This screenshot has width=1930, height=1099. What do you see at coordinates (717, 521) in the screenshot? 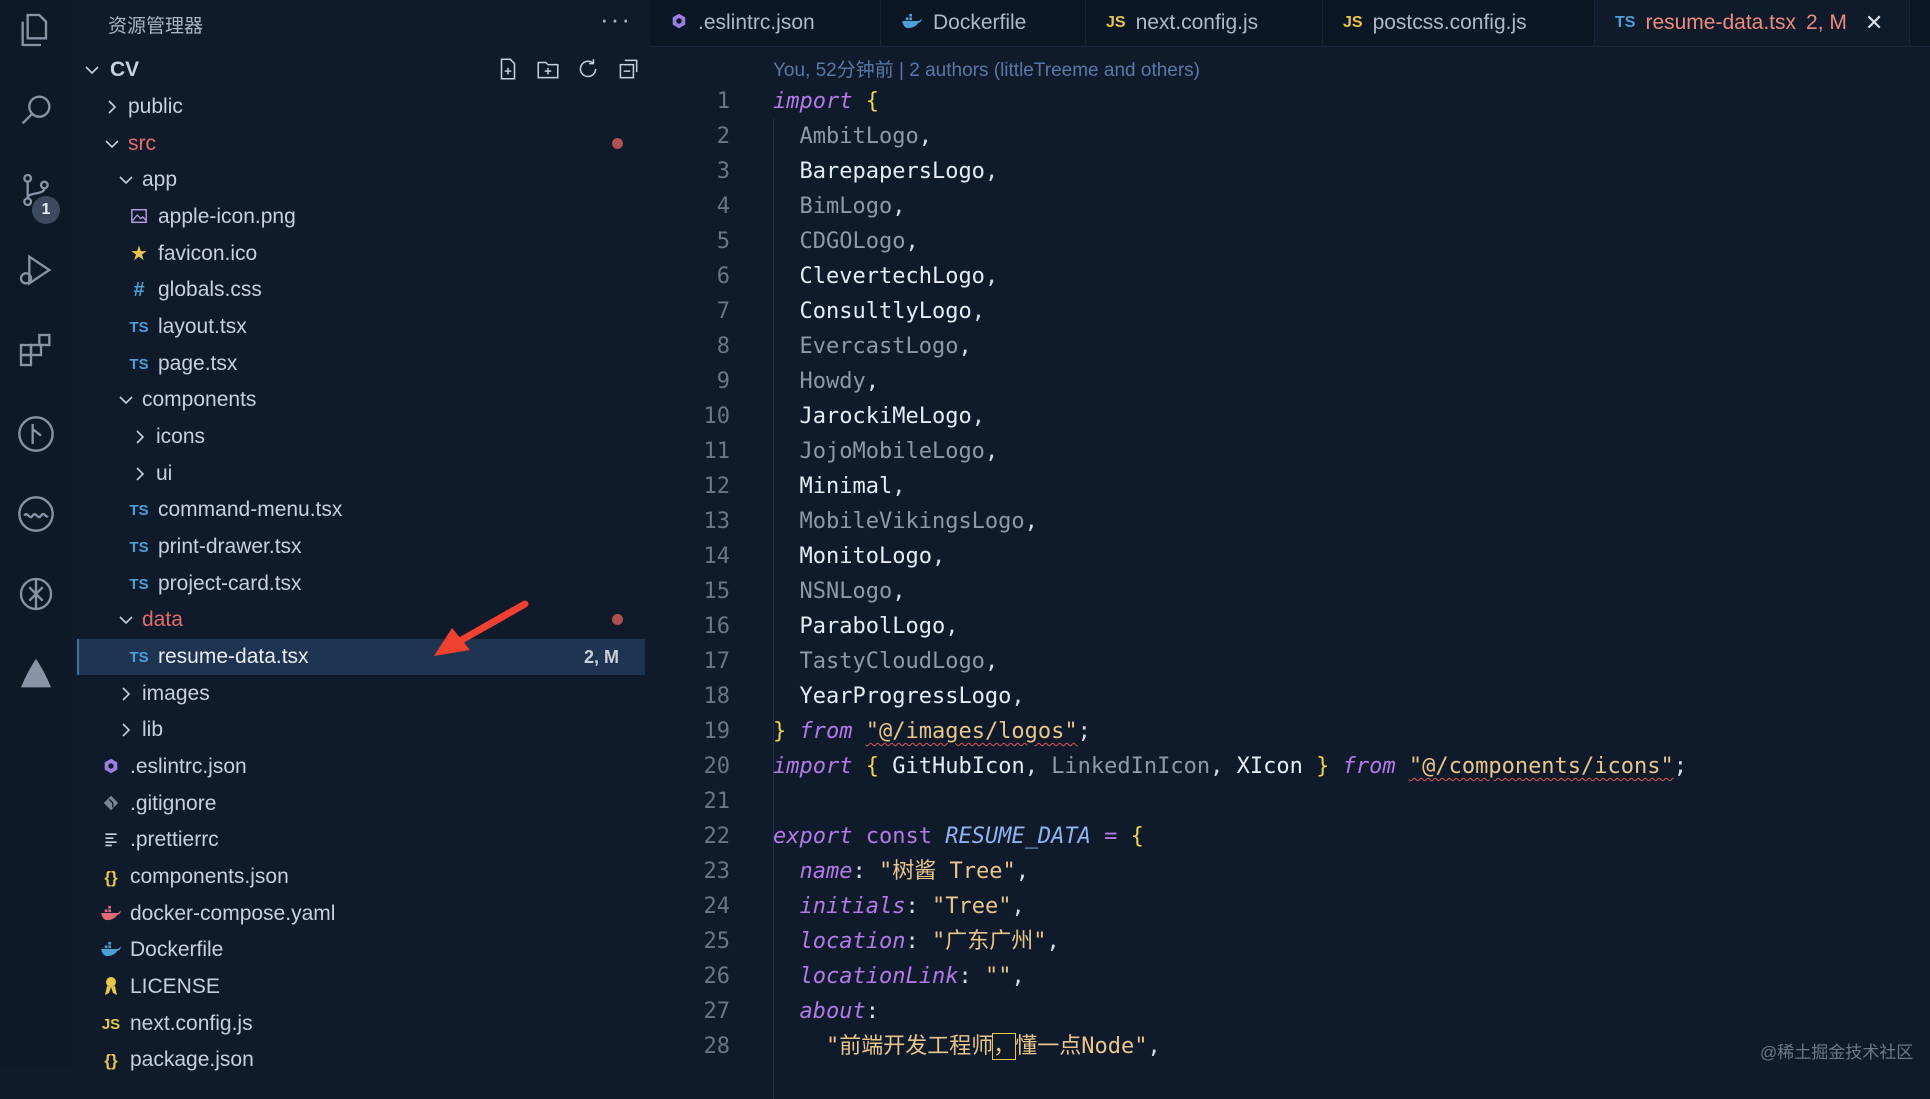
I see `line-number: 13` at bounding box center [717, 521].